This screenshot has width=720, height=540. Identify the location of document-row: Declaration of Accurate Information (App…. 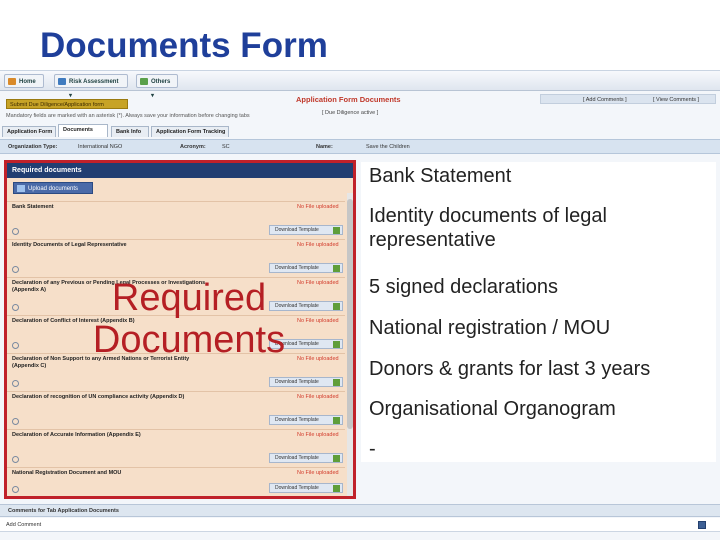
(176, 448).